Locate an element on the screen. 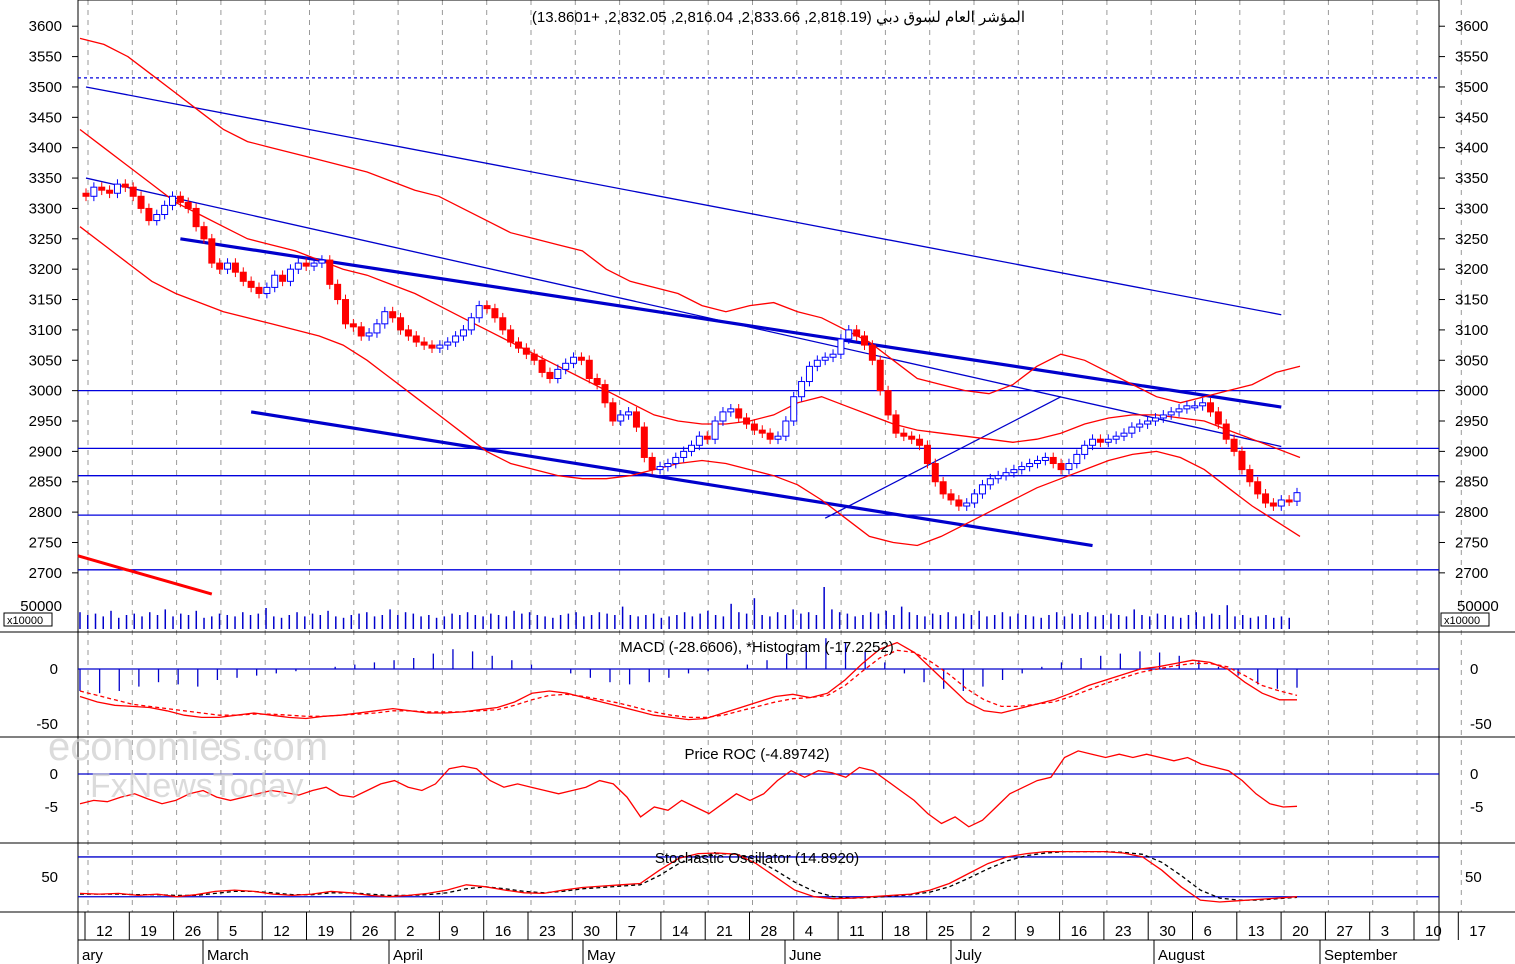 This screenshot has height=964, width=1515. y-tick-label-left: 3450 is located at coordinates (45, 117).